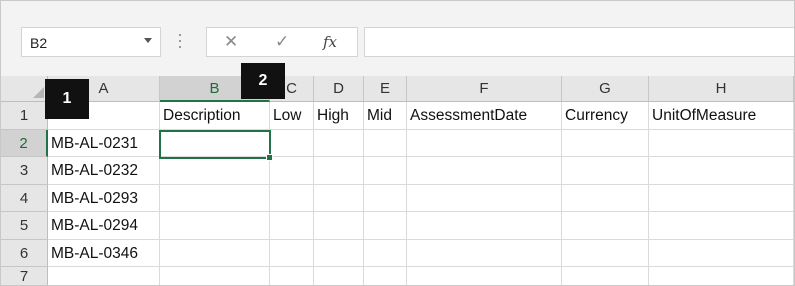 The image size is (795, 286). Describe the element at coordinates (721, 89) in the screenshot. I see `column-header-h: H` at that location.